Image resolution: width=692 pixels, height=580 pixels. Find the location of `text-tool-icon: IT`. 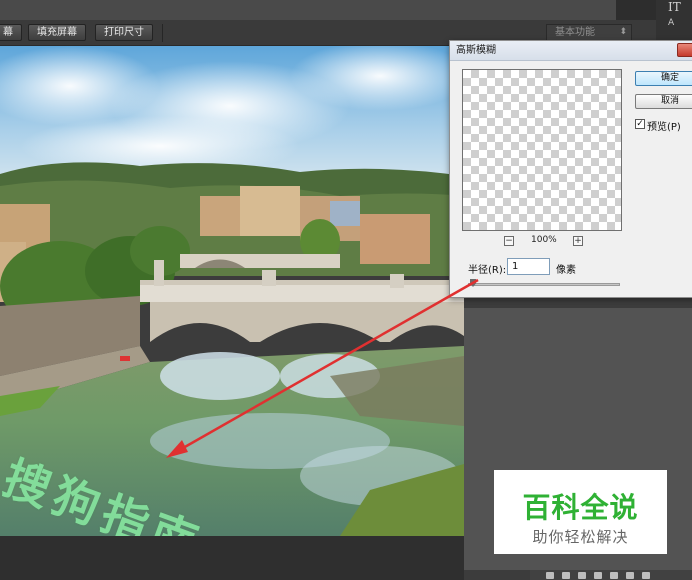

text-tool-icon: IT is located at coordinates (674, 7).